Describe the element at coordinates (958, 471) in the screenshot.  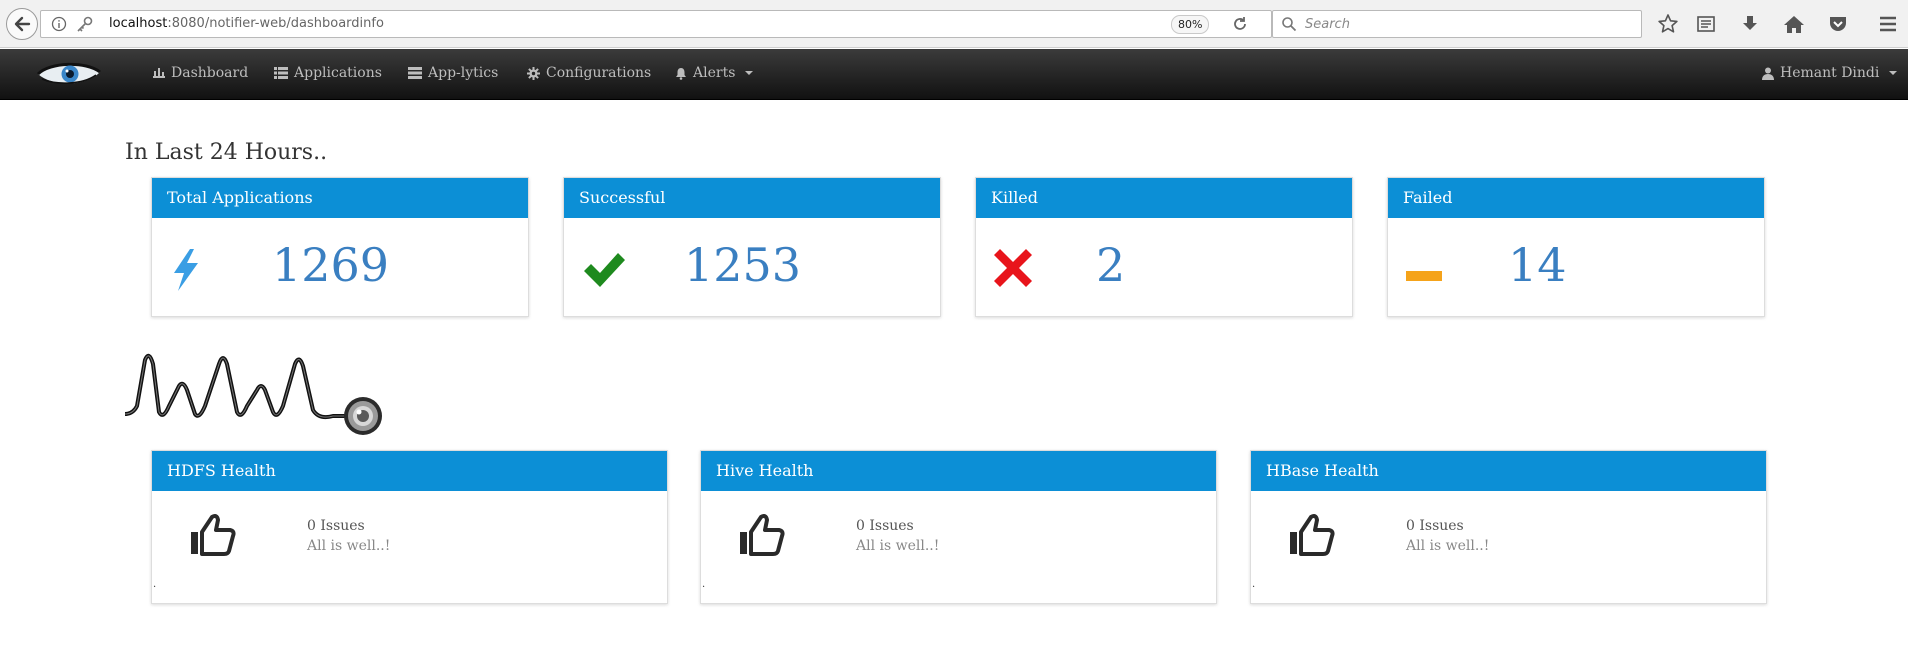
I see `card-header: Hive Health` at that location.